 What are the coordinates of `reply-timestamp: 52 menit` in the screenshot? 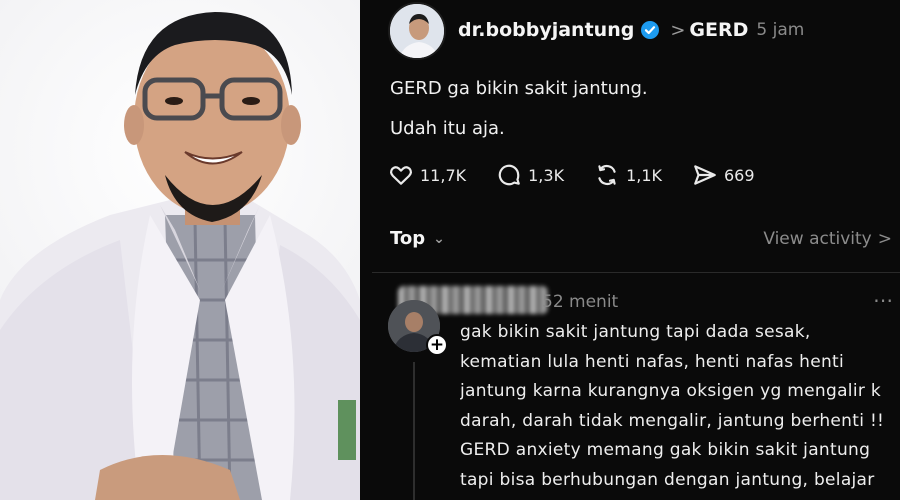 It's located at (580, 302).